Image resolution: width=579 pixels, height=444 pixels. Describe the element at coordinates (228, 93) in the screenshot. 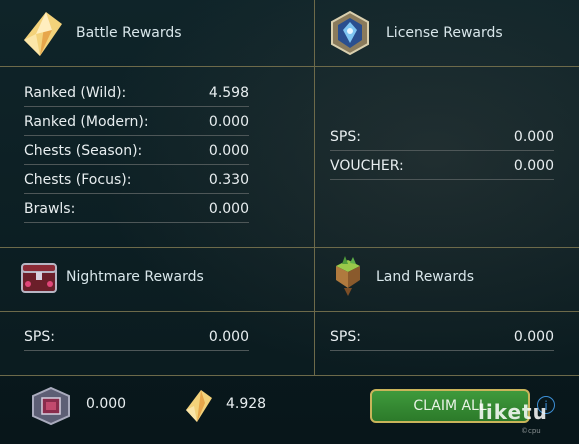

I see `row-value: 4.598` at that location.